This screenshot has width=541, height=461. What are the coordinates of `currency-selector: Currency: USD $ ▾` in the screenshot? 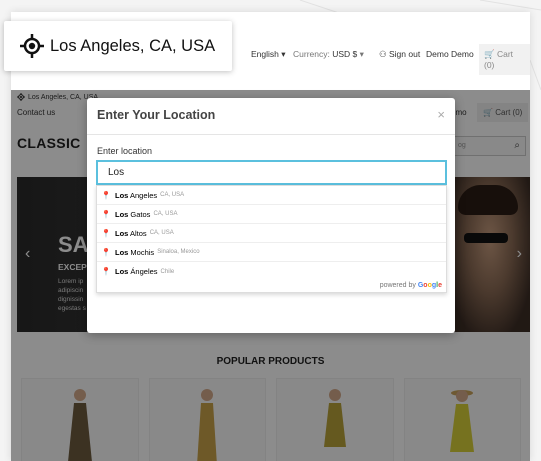 It's located at (328, 54).